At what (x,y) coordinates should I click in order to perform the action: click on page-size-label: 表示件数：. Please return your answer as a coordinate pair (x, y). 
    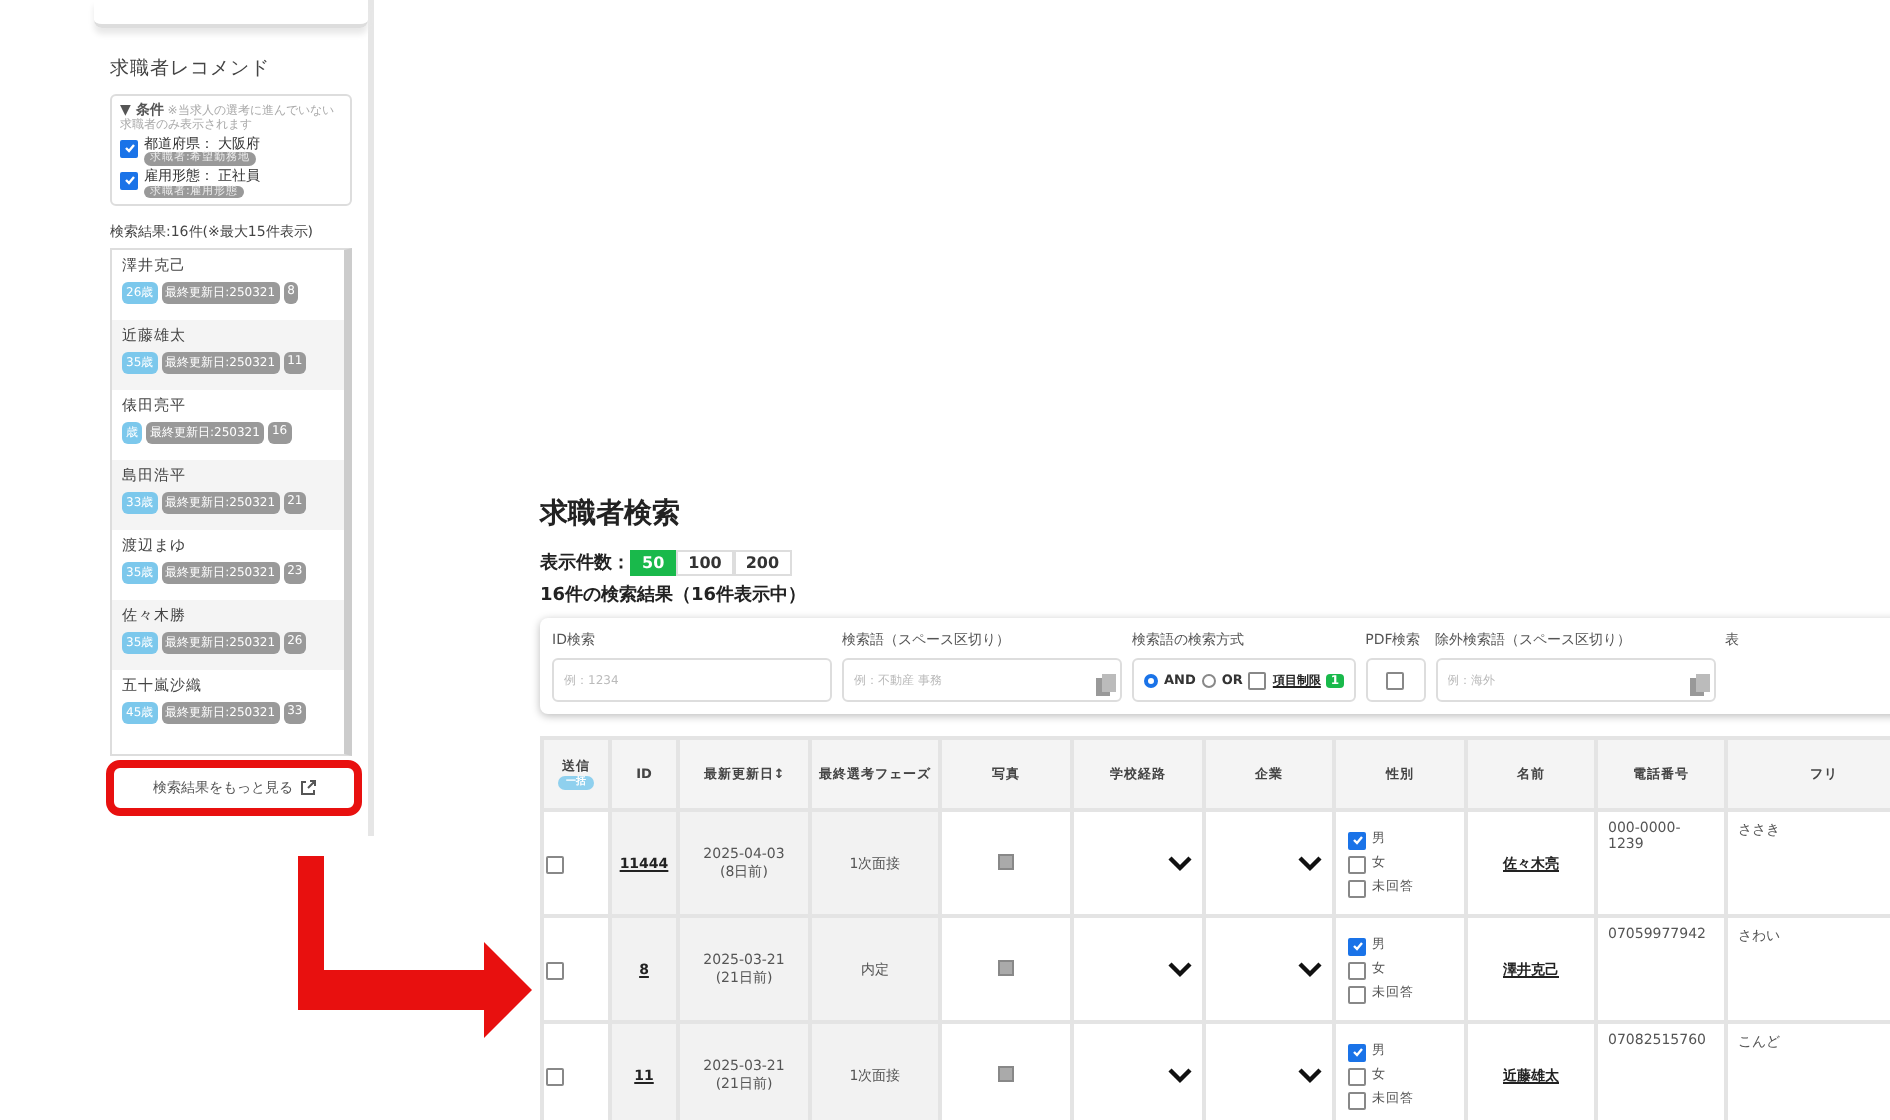
    Looking at the image, I should click on (585, 563).